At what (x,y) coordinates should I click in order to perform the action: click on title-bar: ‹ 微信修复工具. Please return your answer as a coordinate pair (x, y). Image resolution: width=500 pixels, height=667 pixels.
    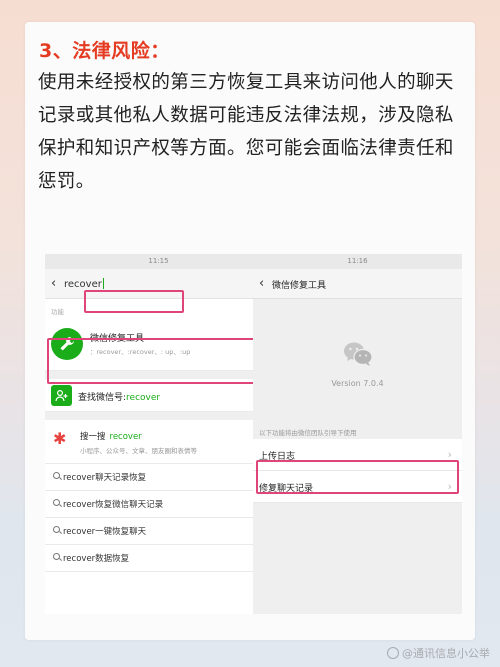
    Looking at the image, I should click on (357, 284).